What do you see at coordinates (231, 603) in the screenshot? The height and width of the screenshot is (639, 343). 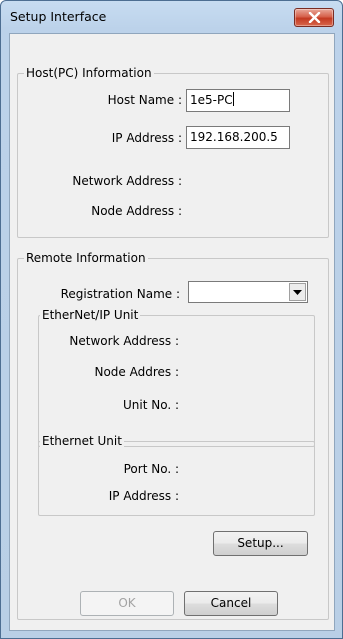 I see `cancel-button: Cancel` at bounding box center [231, 603].